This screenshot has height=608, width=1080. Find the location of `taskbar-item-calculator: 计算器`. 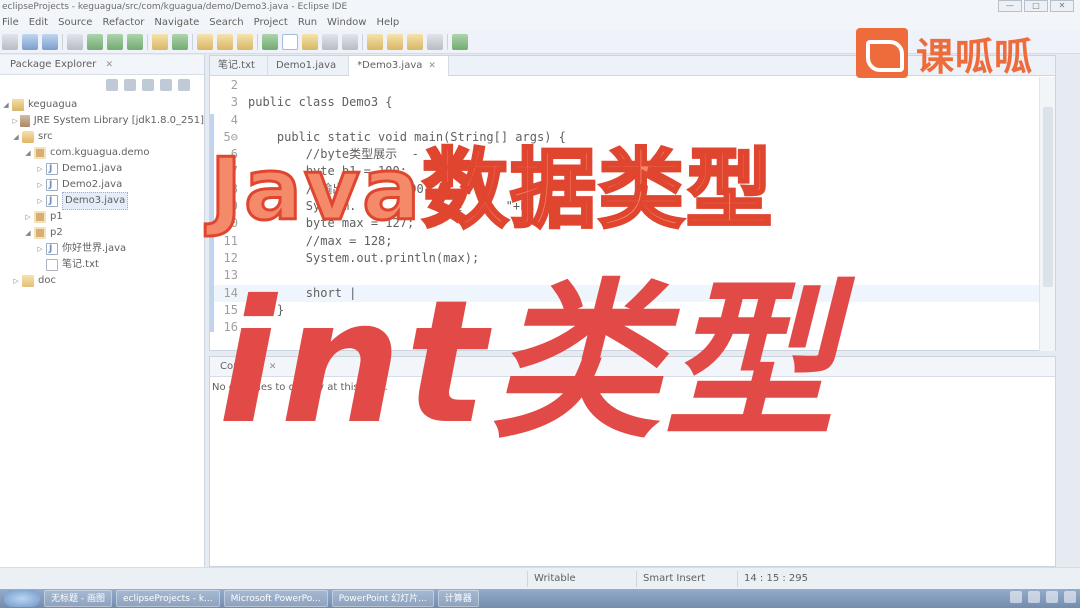

taskbar-item-calculator: 计算器 is located at coordinates (458, 598).